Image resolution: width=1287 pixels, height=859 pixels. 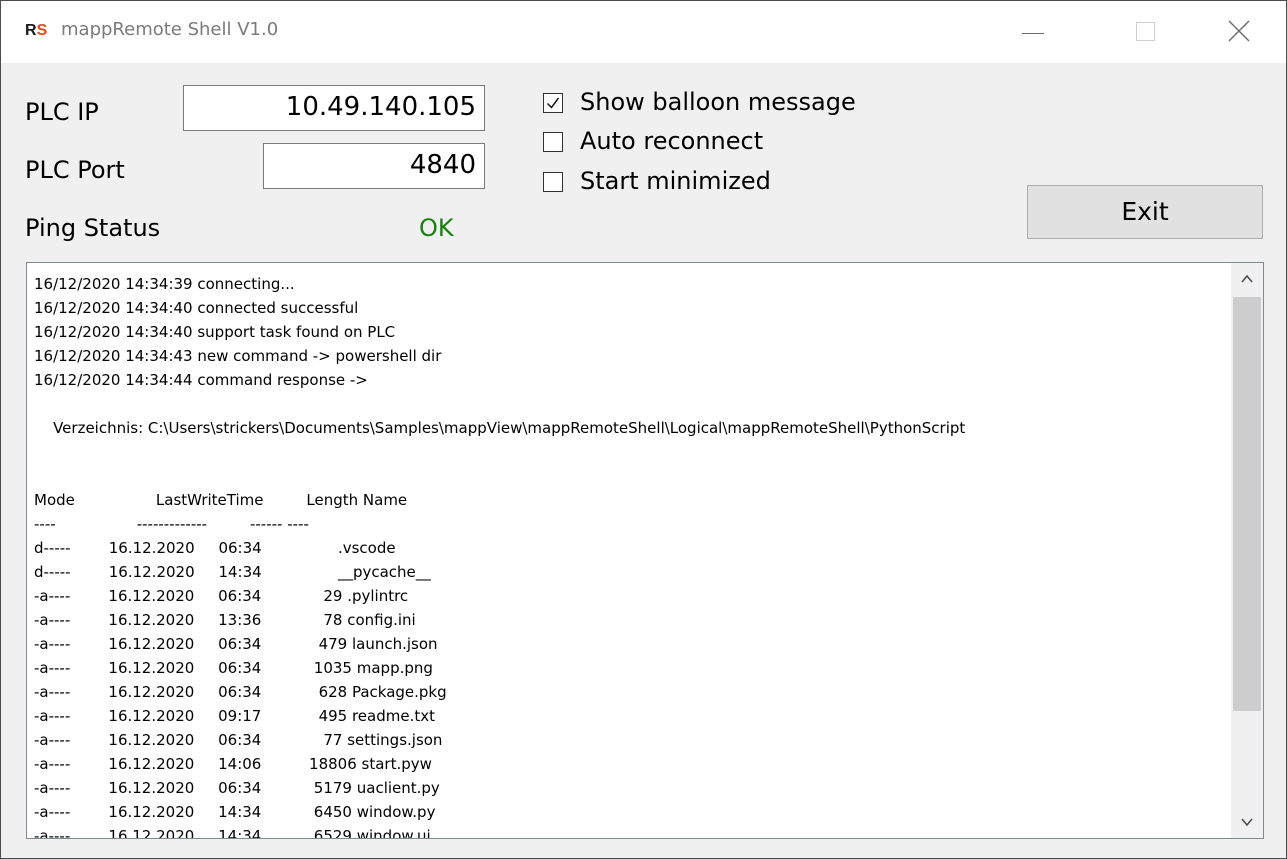 What do you see at coordinates (62, 112) in the screenshot?
I see `plc-ip-label: PLC IP` at bounding box center [62, 112].